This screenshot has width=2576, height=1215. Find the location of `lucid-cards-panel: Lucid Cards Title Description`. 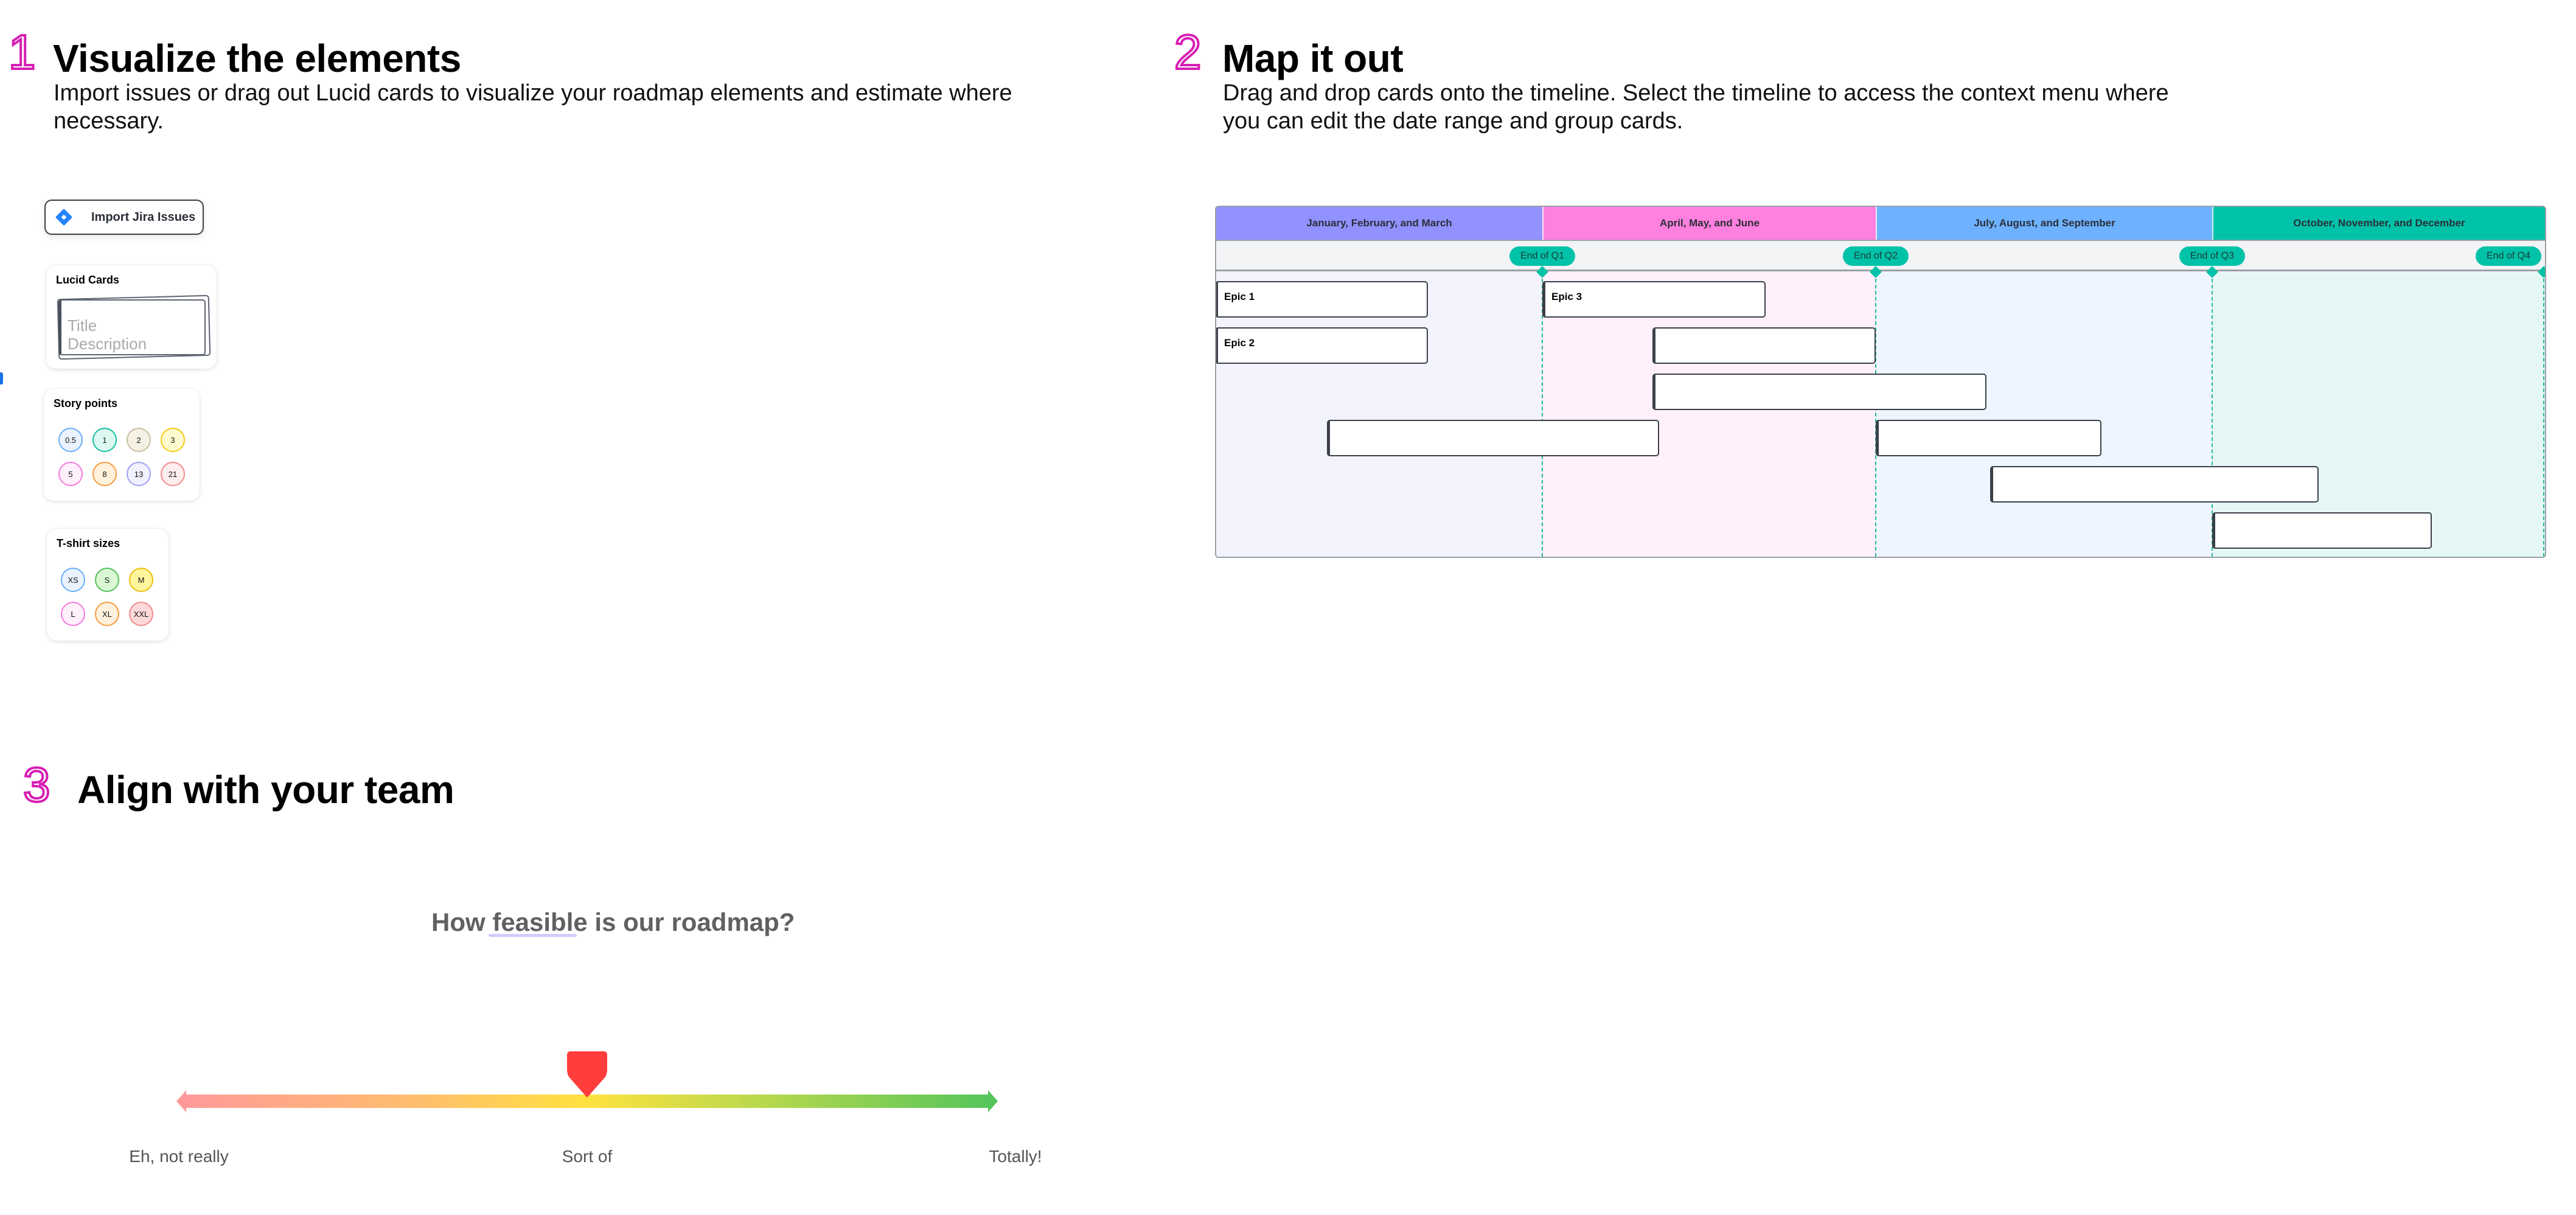

lucid-cards-panel: Lucid Cards Title Description is located at coordinates (131, 317).